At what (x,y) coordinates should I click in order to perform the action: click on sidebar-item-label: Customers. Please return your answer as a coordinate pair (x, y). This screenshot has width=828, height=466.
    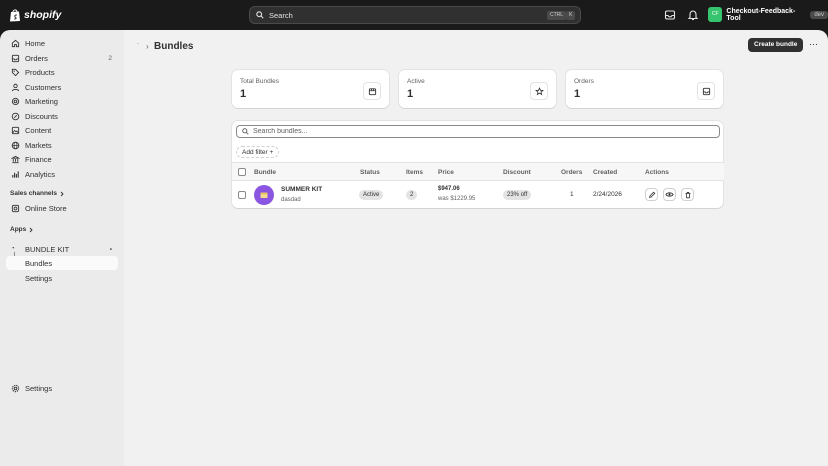
    Looking at the image, I should click on (43, 87).